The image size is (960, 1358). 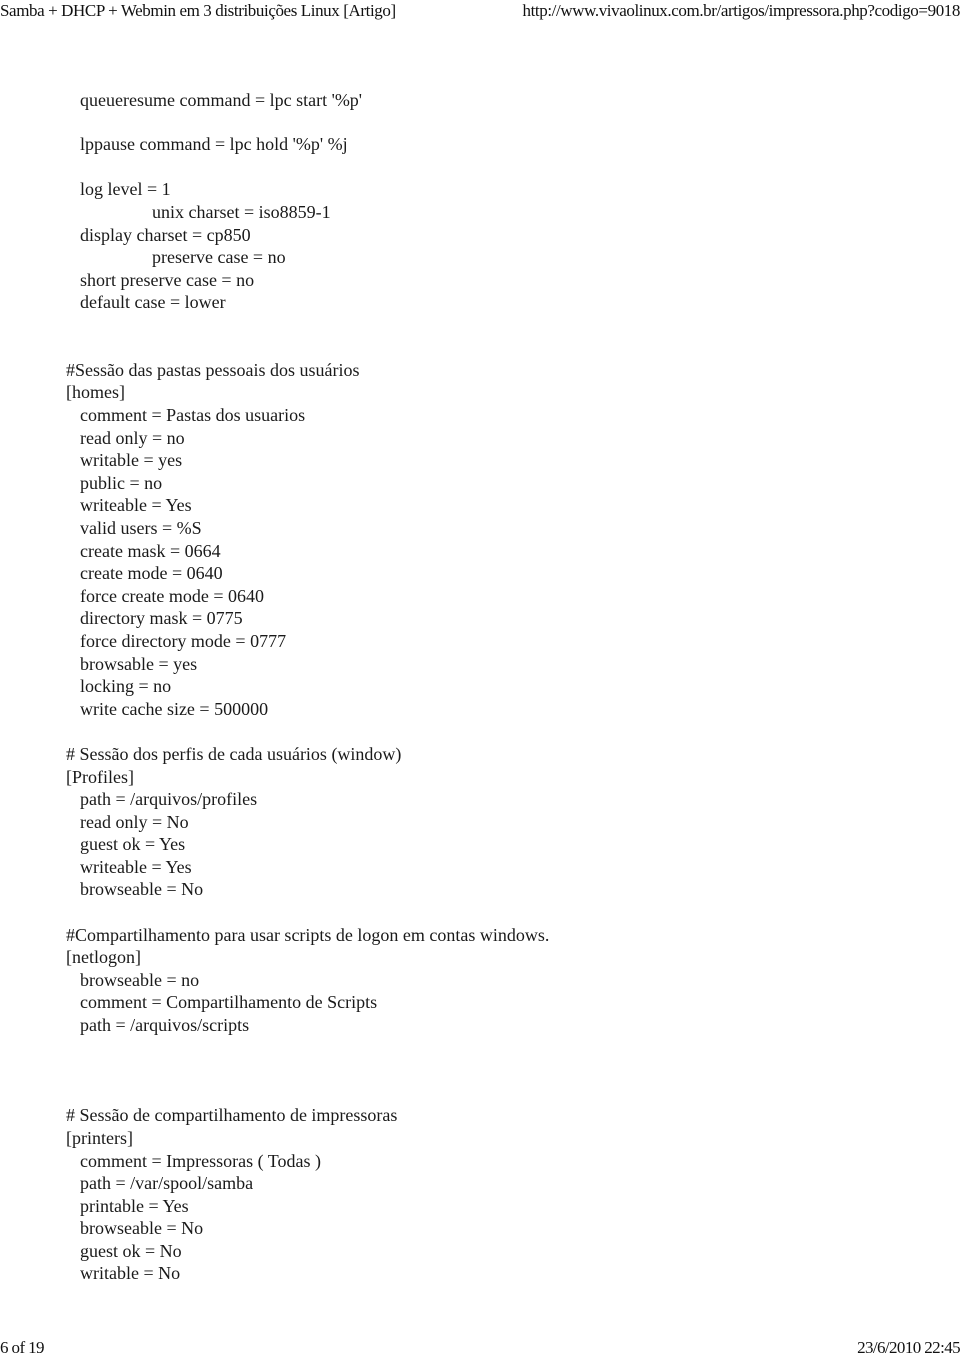 I want to click on config-line-netlogon-path: path = /arquivos/scripts, so click(x=164, y=1025).